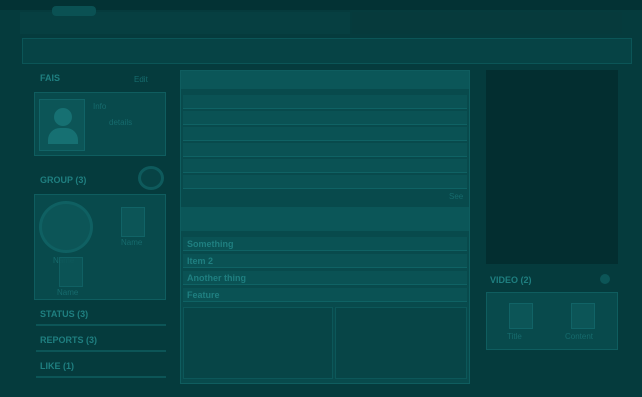 This screenshot has width=642, height=397. I want to click on video-thumb-2-icon, so click(583, 316).